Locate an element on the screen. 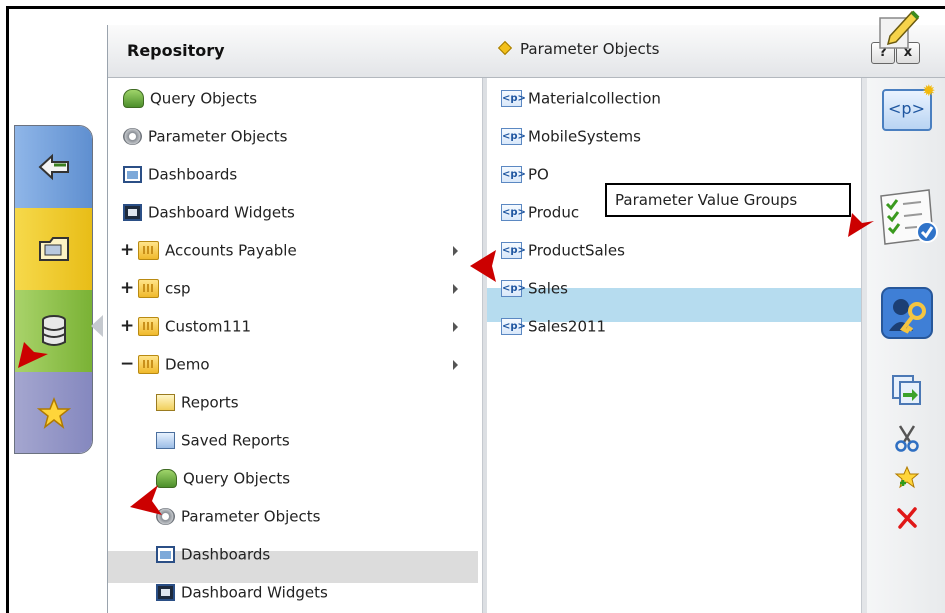  list-item: <p> Sales is located at coordinates (534, 288).